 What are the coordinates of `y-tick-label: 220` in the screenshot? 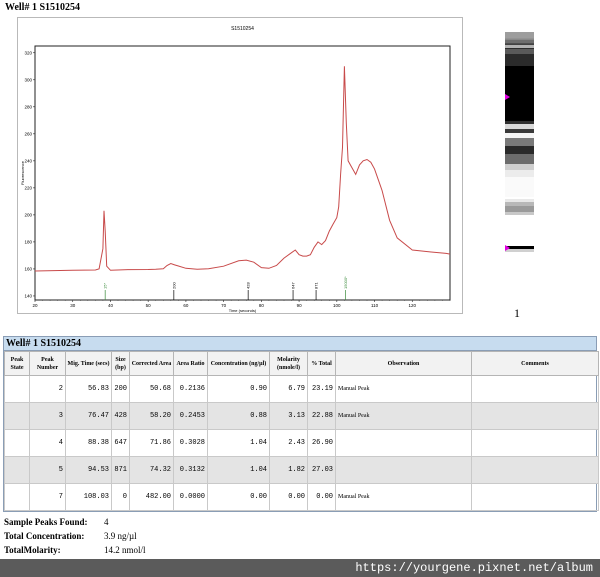 It's located at (28, 187).